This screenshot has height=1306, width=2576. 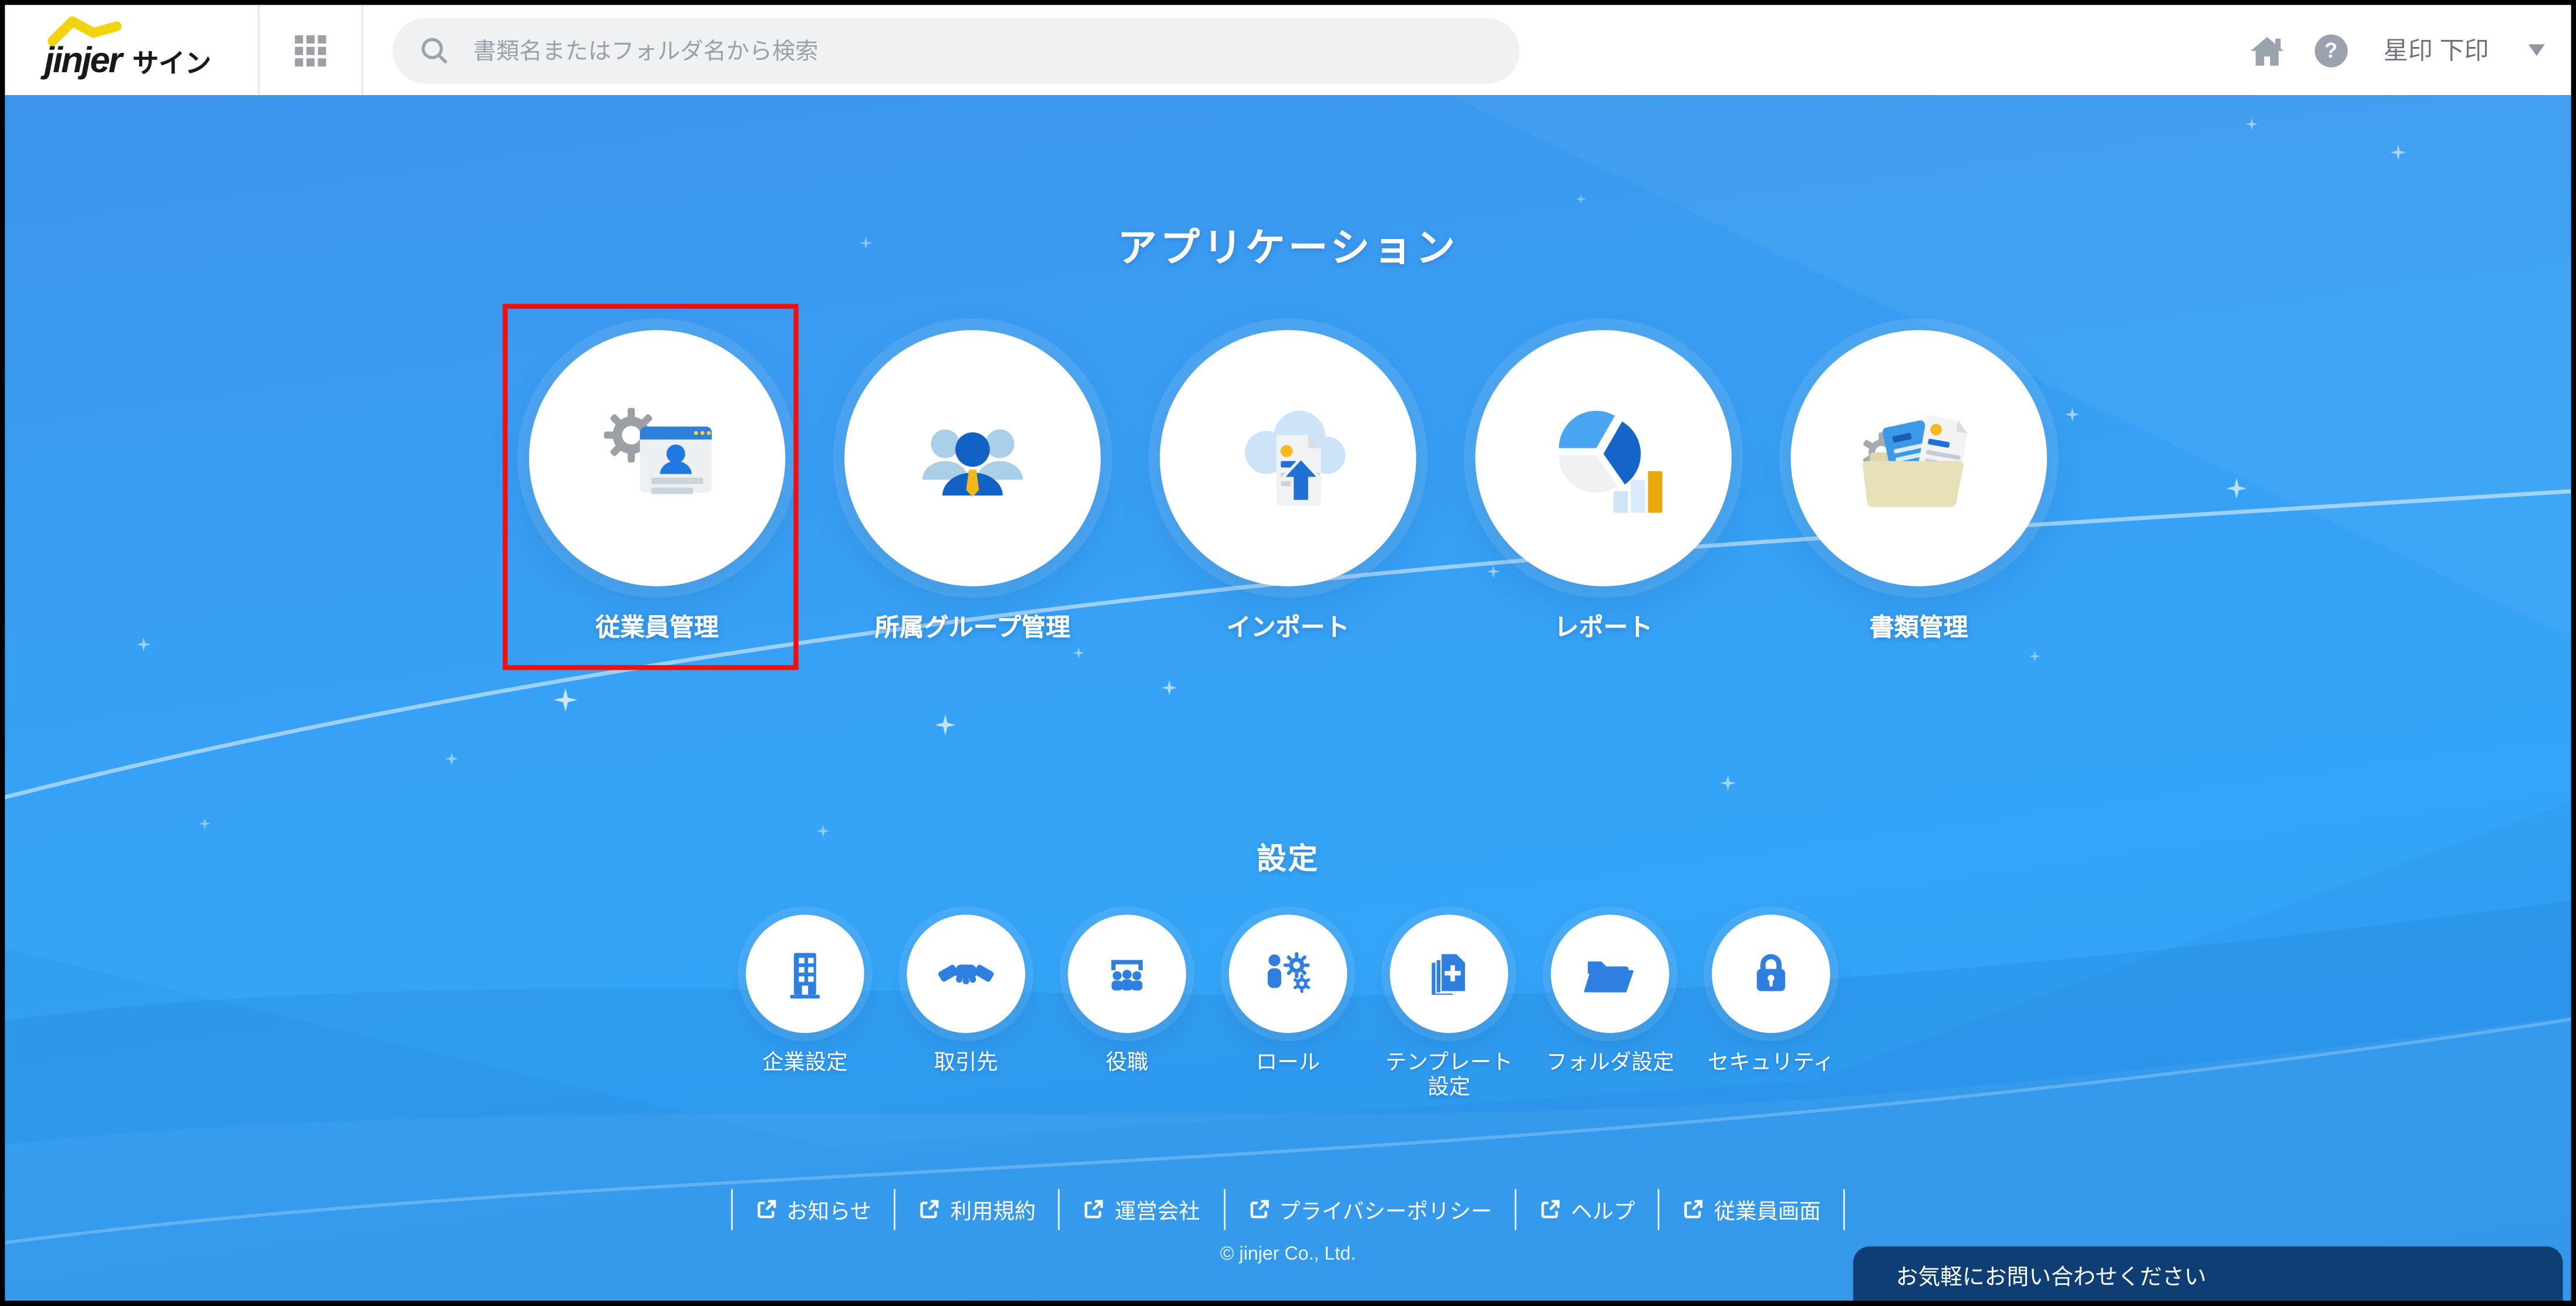 What do you see at coordinates (1126, 1007) in the screenshot?
I see `settings-tile-position: 役職` at bounding box center [1126, 1007].